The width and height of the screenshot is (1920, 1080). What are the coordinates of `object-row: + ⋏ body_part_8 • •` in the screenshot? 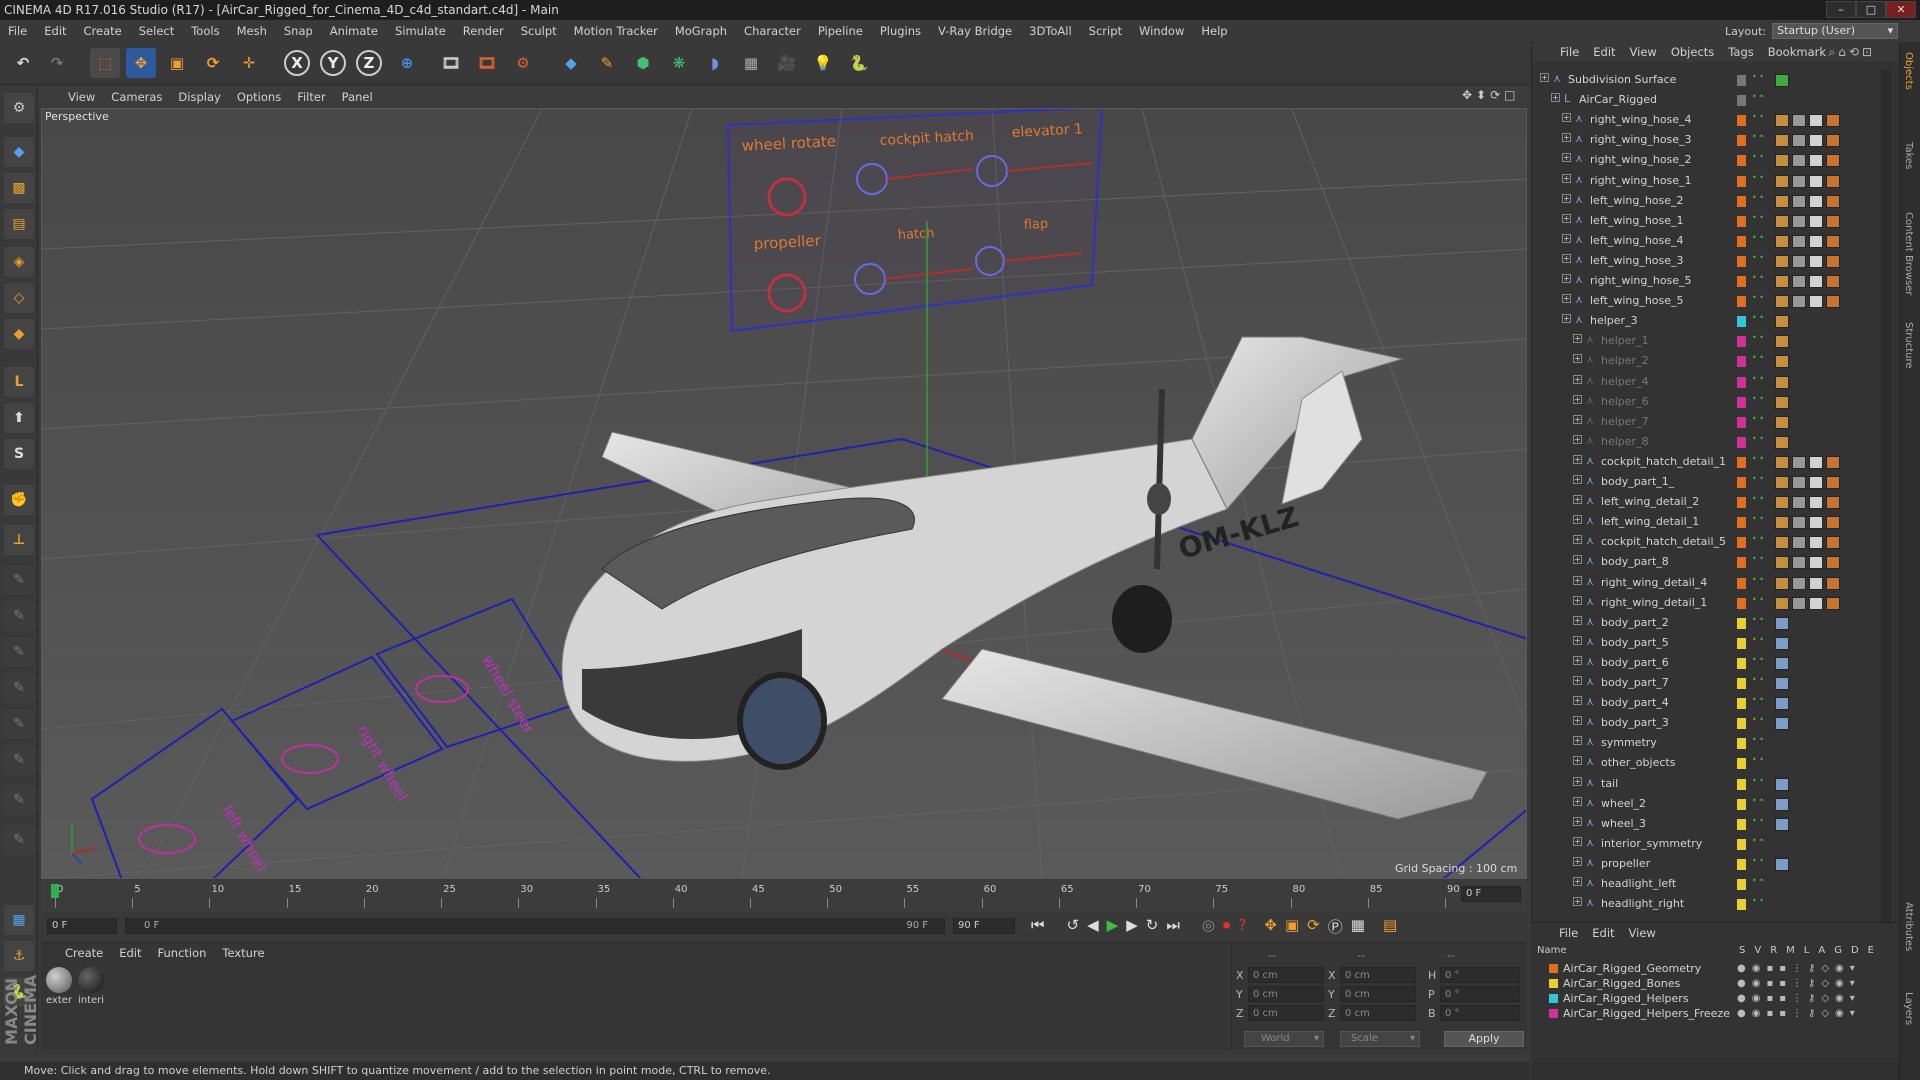 It's located at (1707, 562).